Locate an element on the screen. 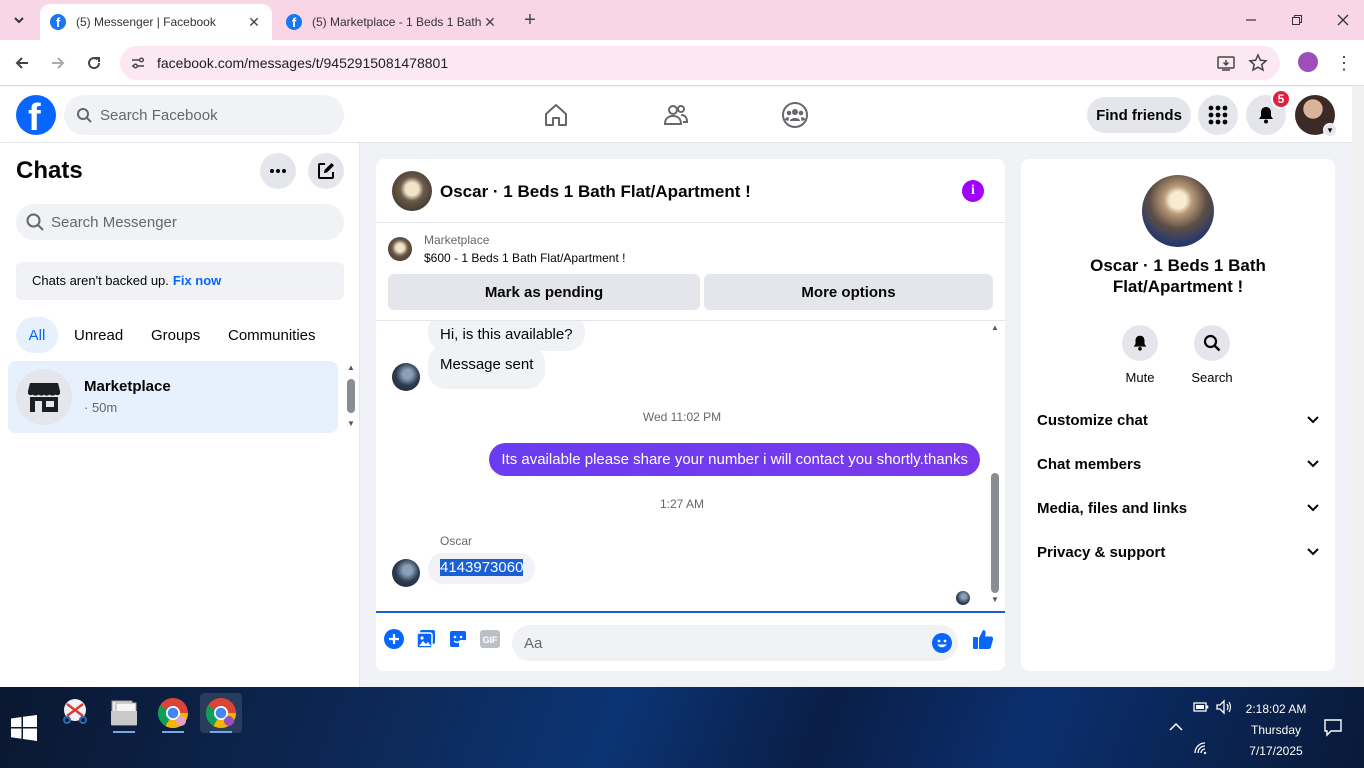 The width and height of the screenshot is (1364, 768). search-in-conversation-button is located at coordinates (1212, 343).